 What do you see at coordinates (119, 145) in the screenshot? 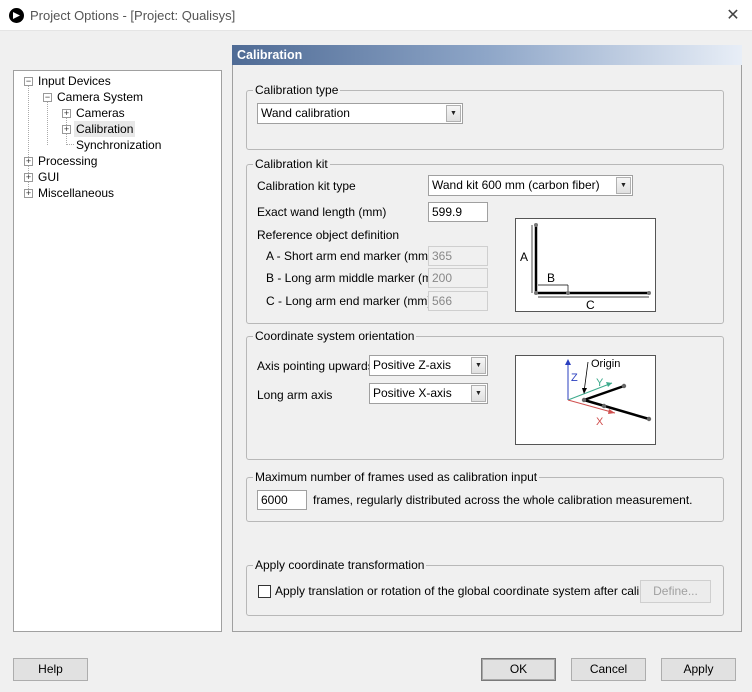
I see `tree-item-label: Synchronization` at bounding box center [119, 145].